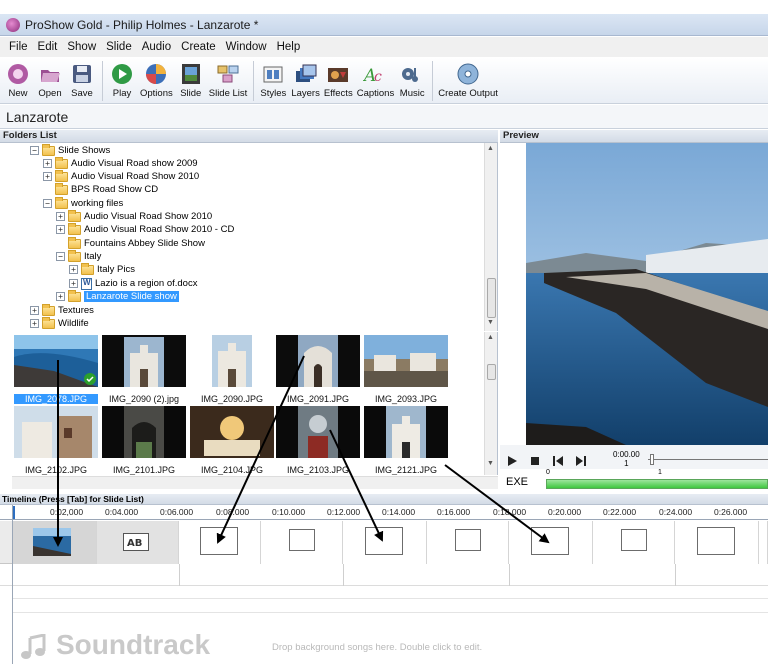  Describe the element at coordinates (318, 361) in the screenshot. I see `church-photo-thumbnail` at that location.